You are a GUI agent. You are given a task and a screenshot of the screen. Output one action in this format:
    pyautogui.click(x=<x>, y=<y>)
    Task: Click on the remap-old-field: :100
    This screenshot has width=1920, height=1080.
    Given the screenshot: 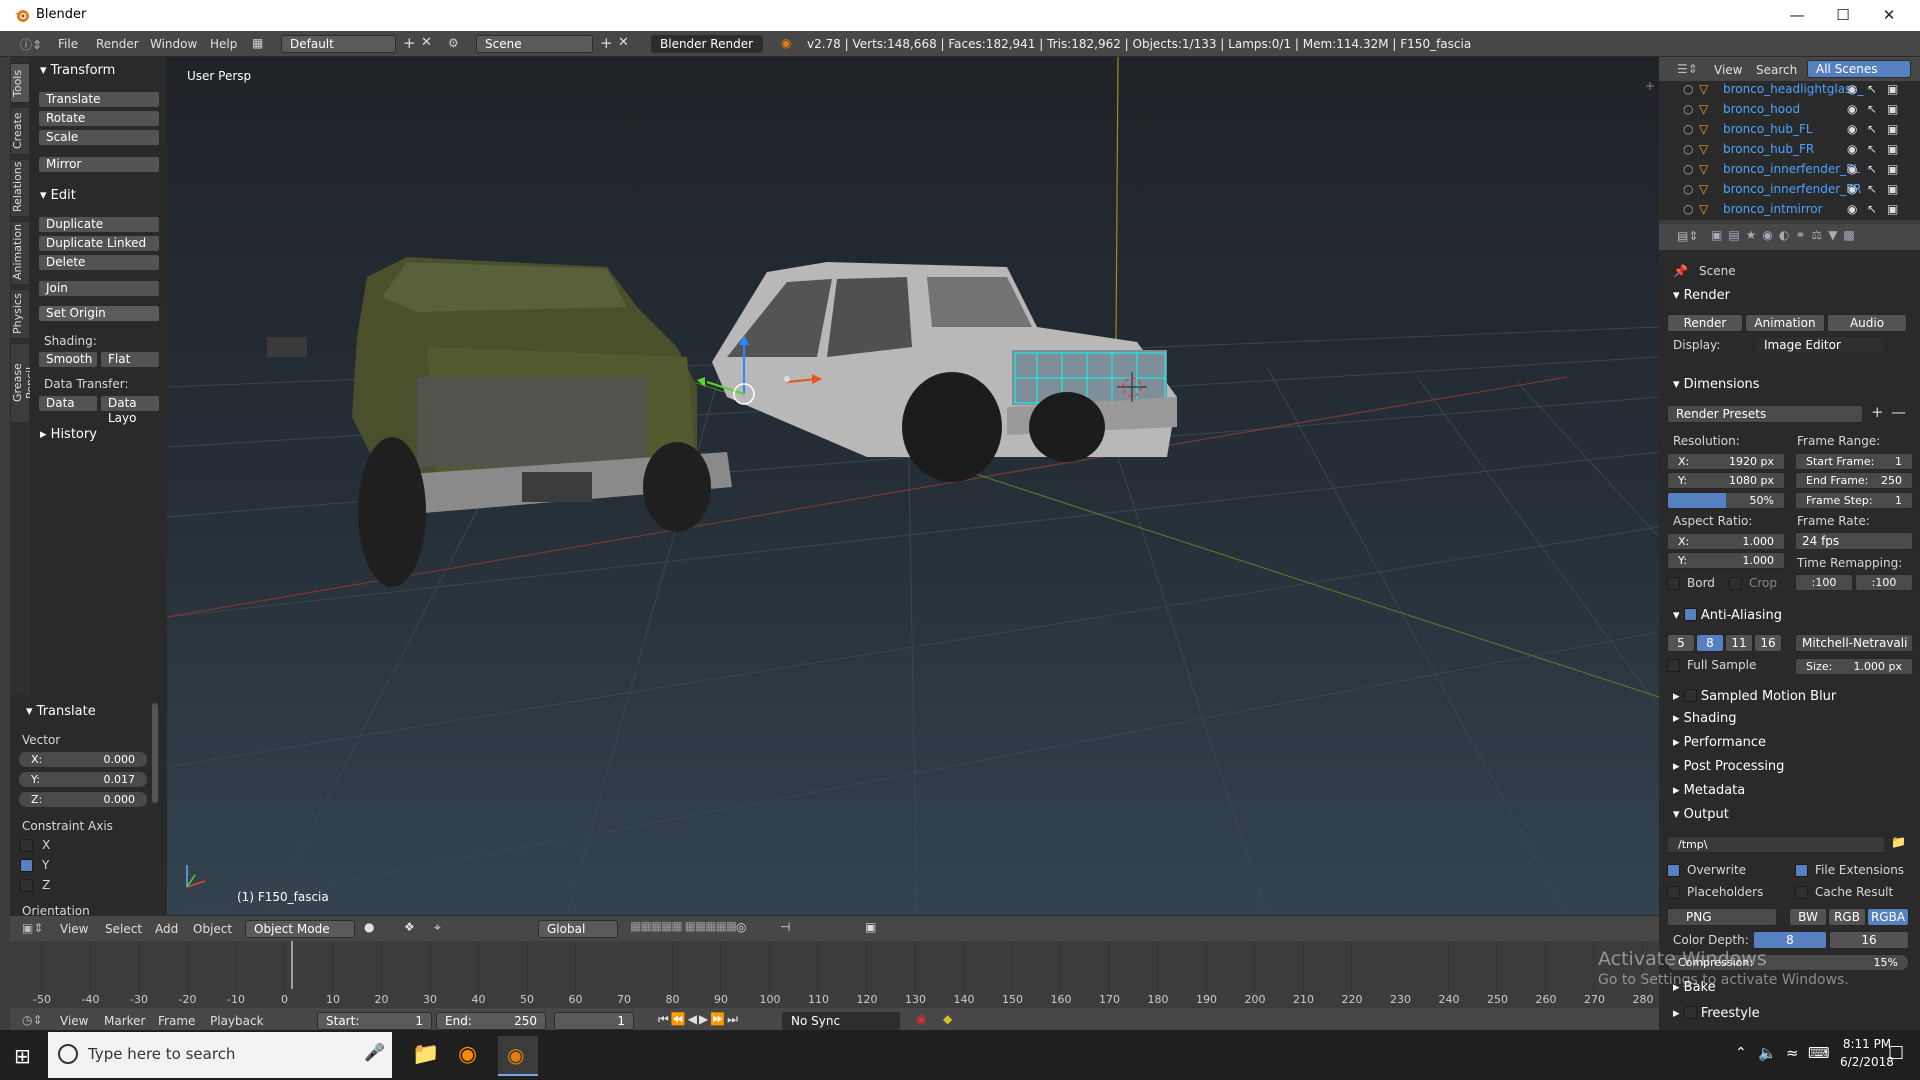 What is the action you would take?
    pyautogui.click(x=1824, y=582)
    